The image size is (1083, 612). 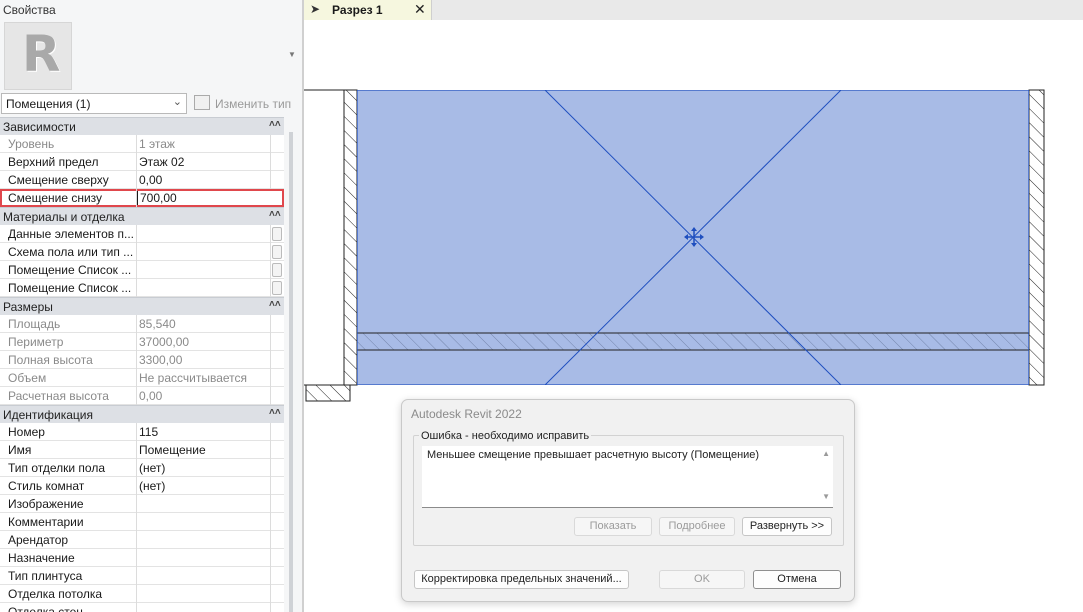 What do you see at coordinates (203, 162) in the screenshot?
I see `property-value: Этаж 02` at bounding box center [203, 162].